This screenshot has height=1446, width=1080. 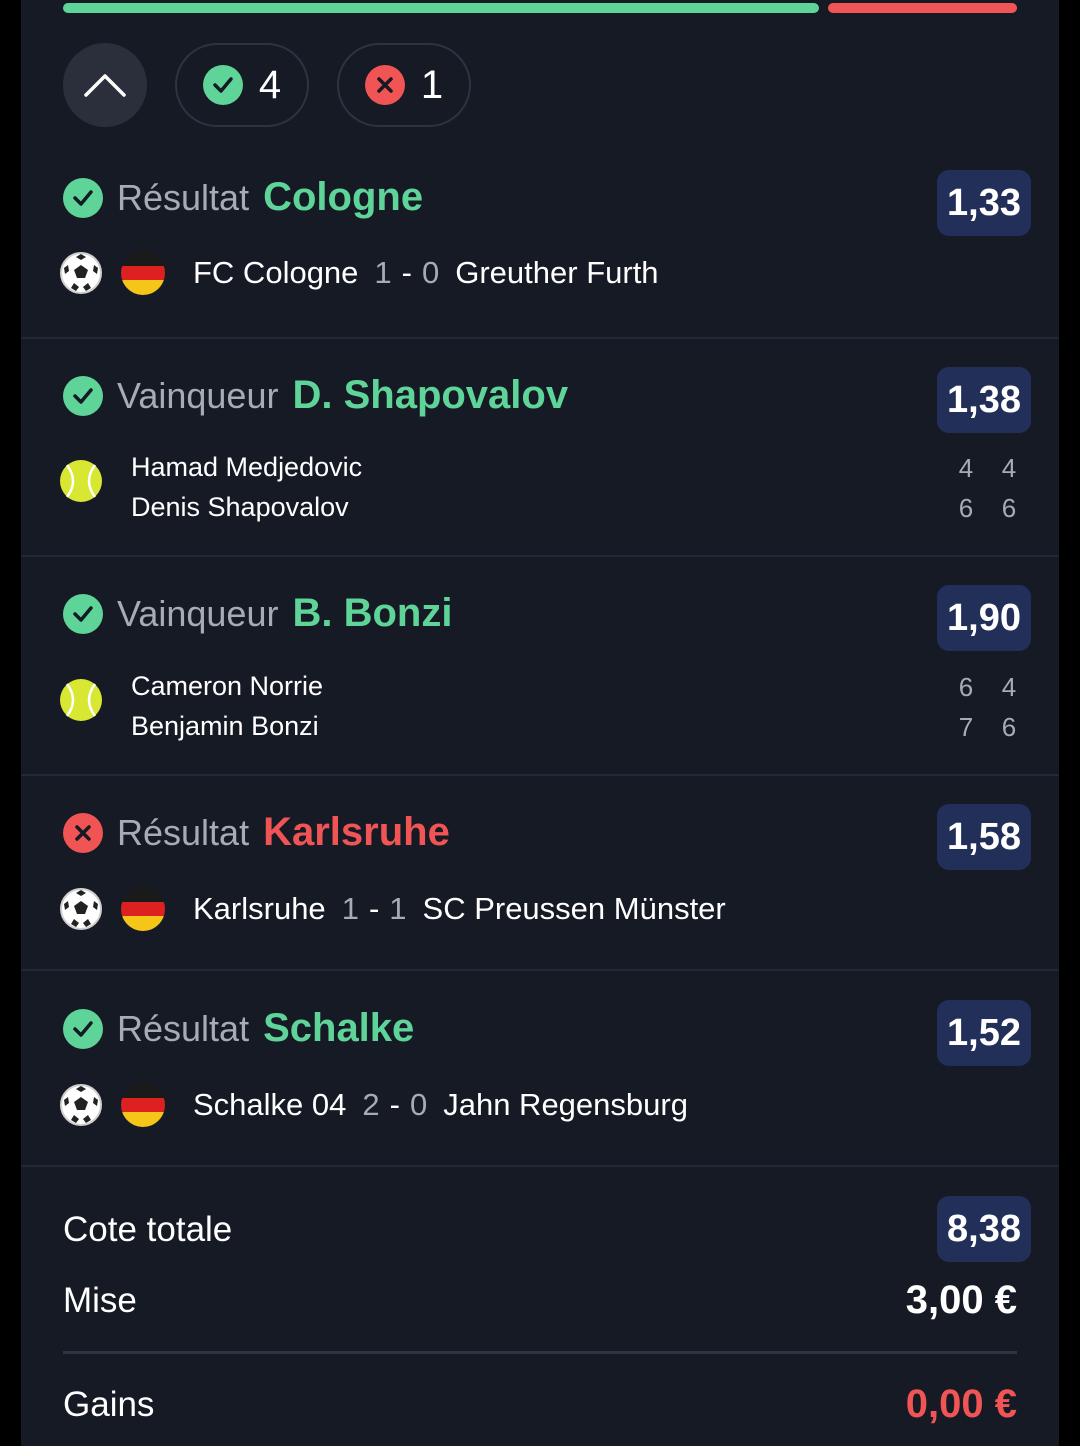 I want to click on pick-label: Cologne, so click(x=343, y=197).